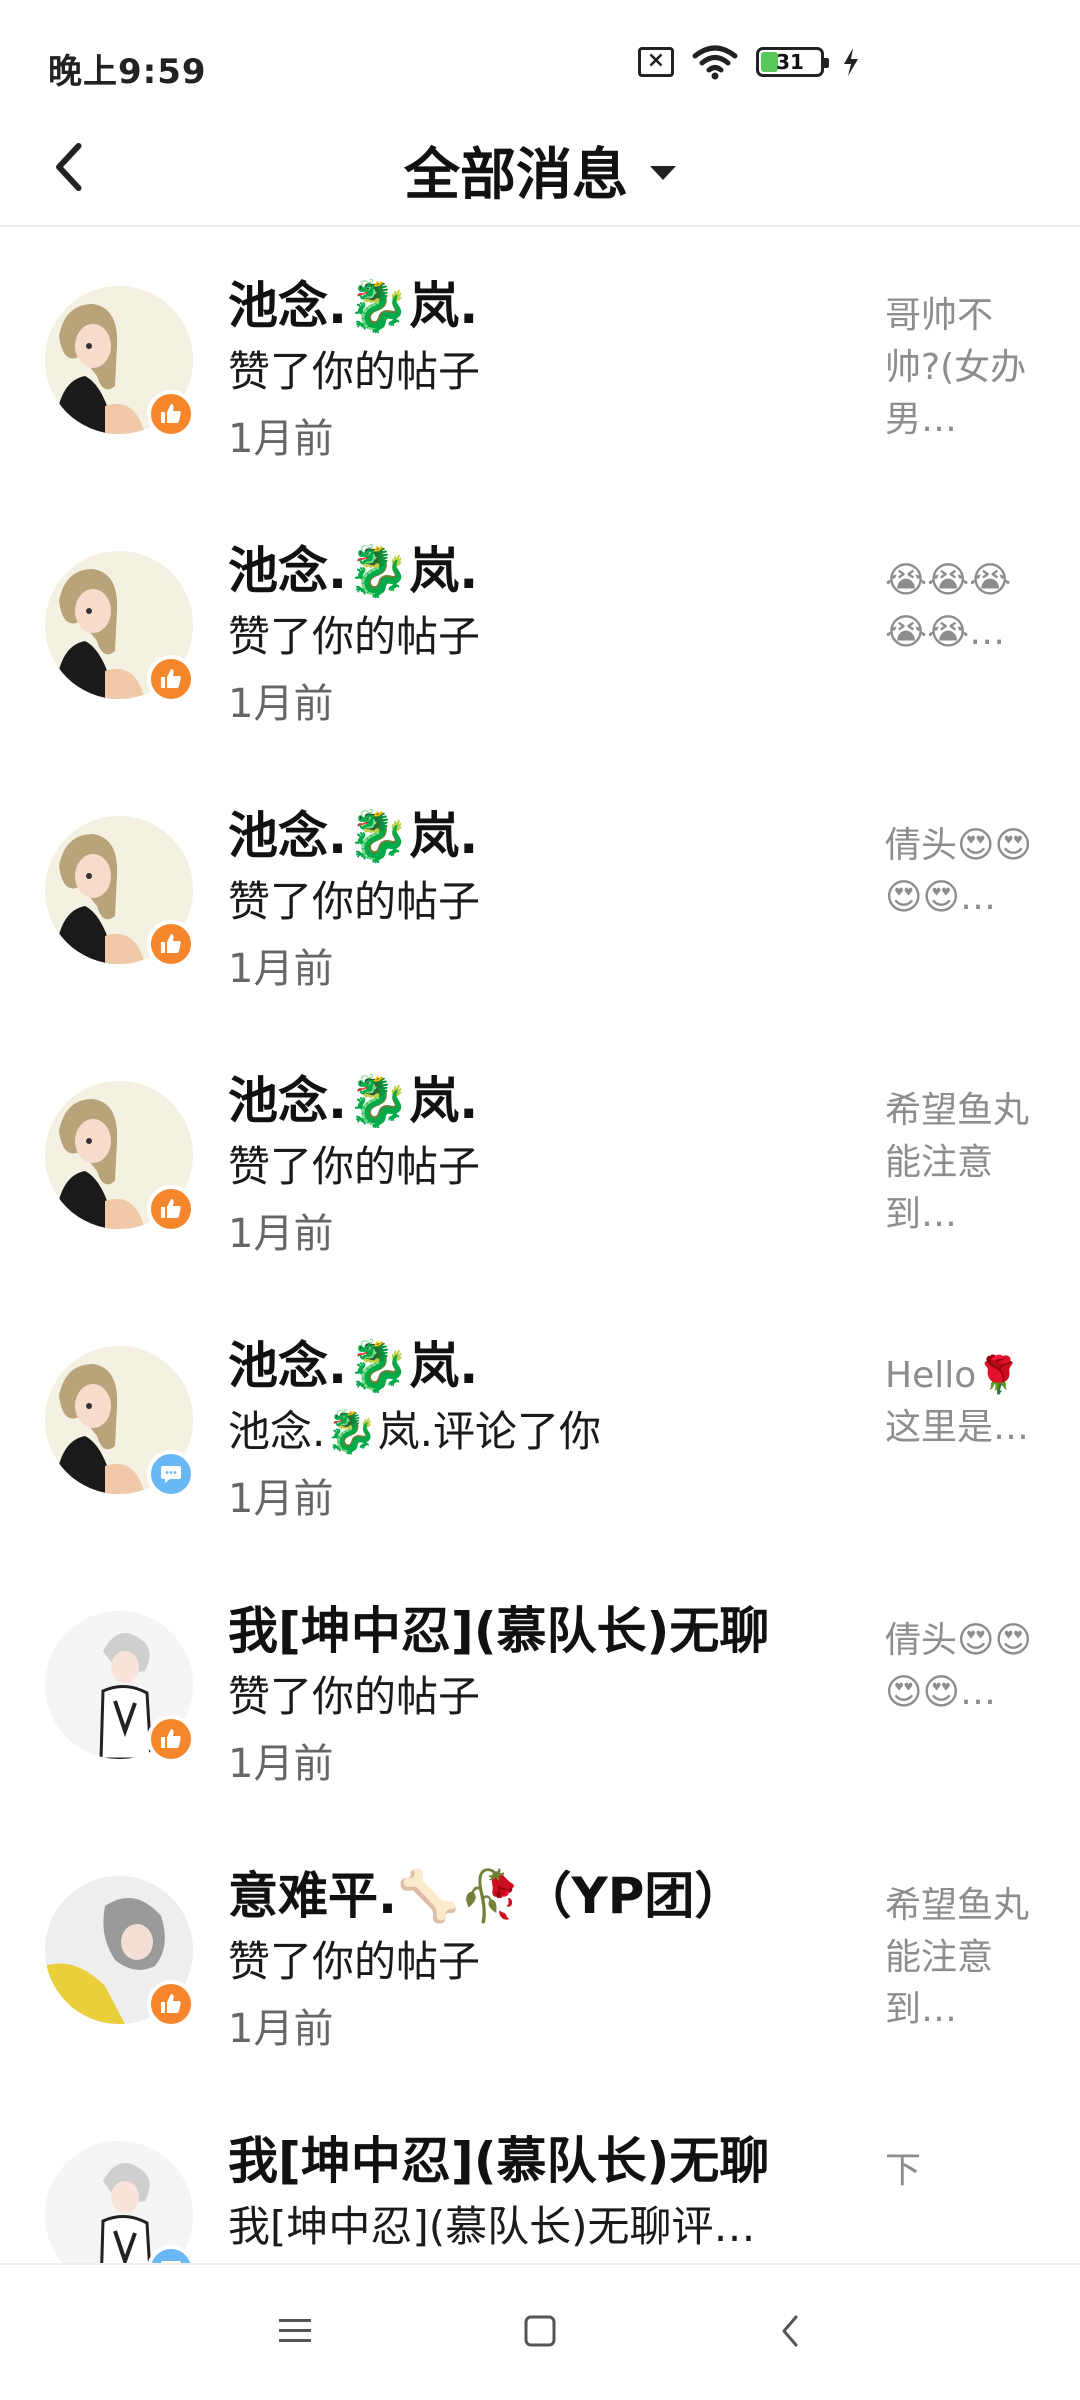 This screenshot has width=1080, height=2400. Describe the element at coordinates (127, 72) in the screenshot. I see `status-time: 晚上9:59` at that location.